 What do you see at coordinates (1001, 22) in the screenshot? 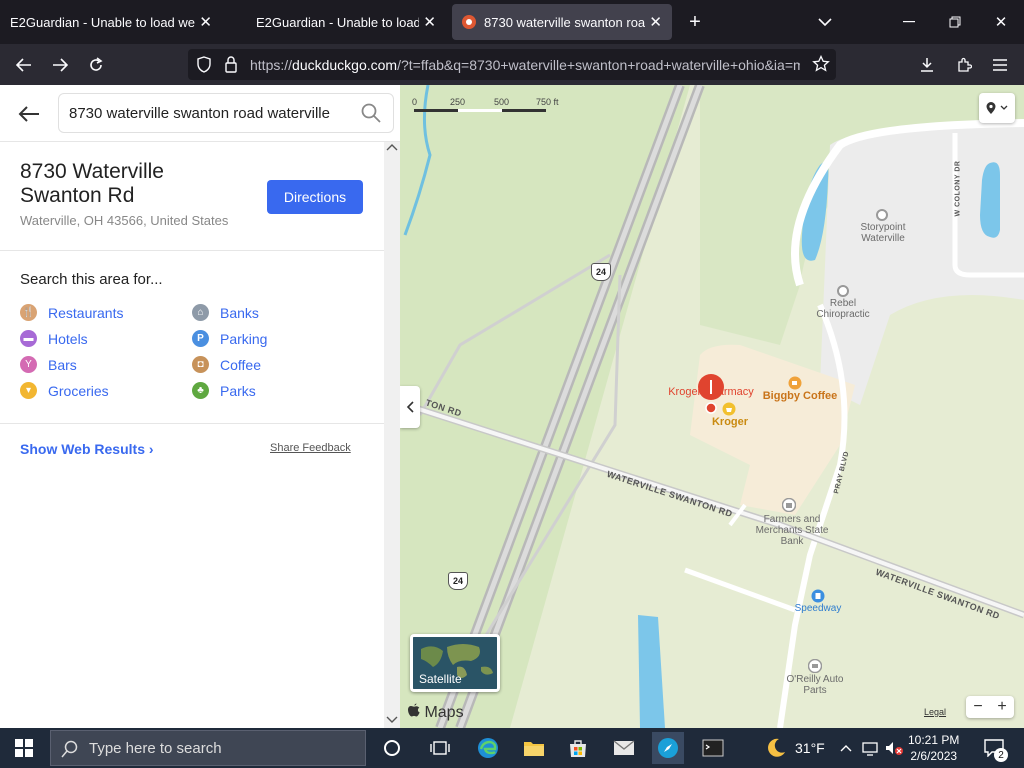
I see `close-window-button: ✕` at bounding box center [1001, 22].